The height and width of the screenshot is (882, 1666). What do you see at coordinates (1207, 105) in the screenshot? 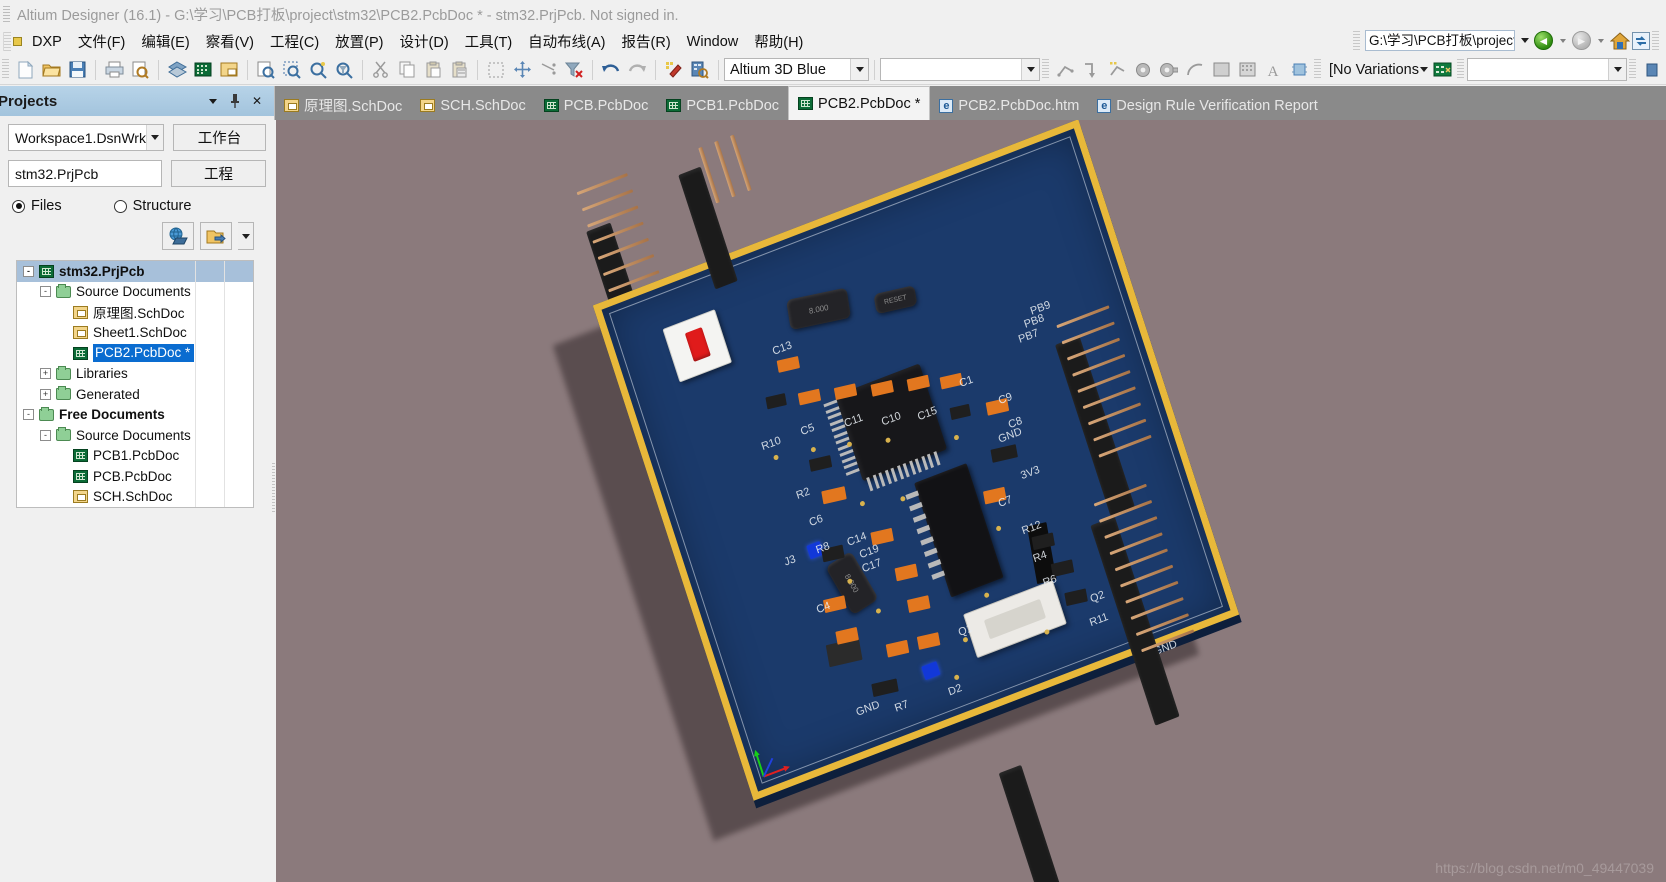
I see `tab-drv-report: Design Rule Verification Report` at bounding box center [1207, 105].